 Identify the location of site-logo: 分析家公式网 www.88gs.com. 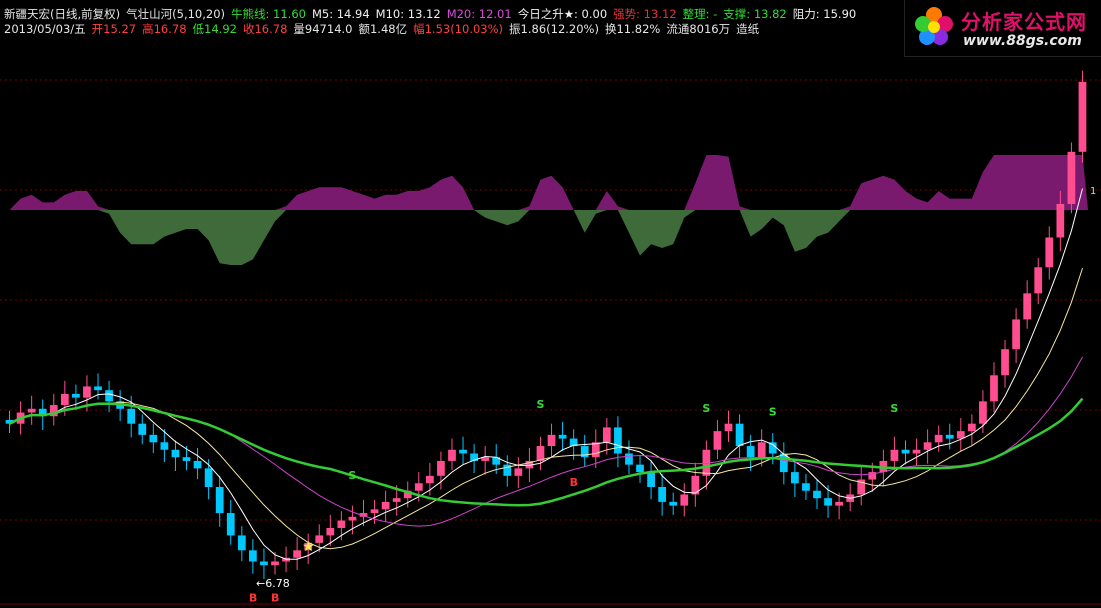
(1002, 28).